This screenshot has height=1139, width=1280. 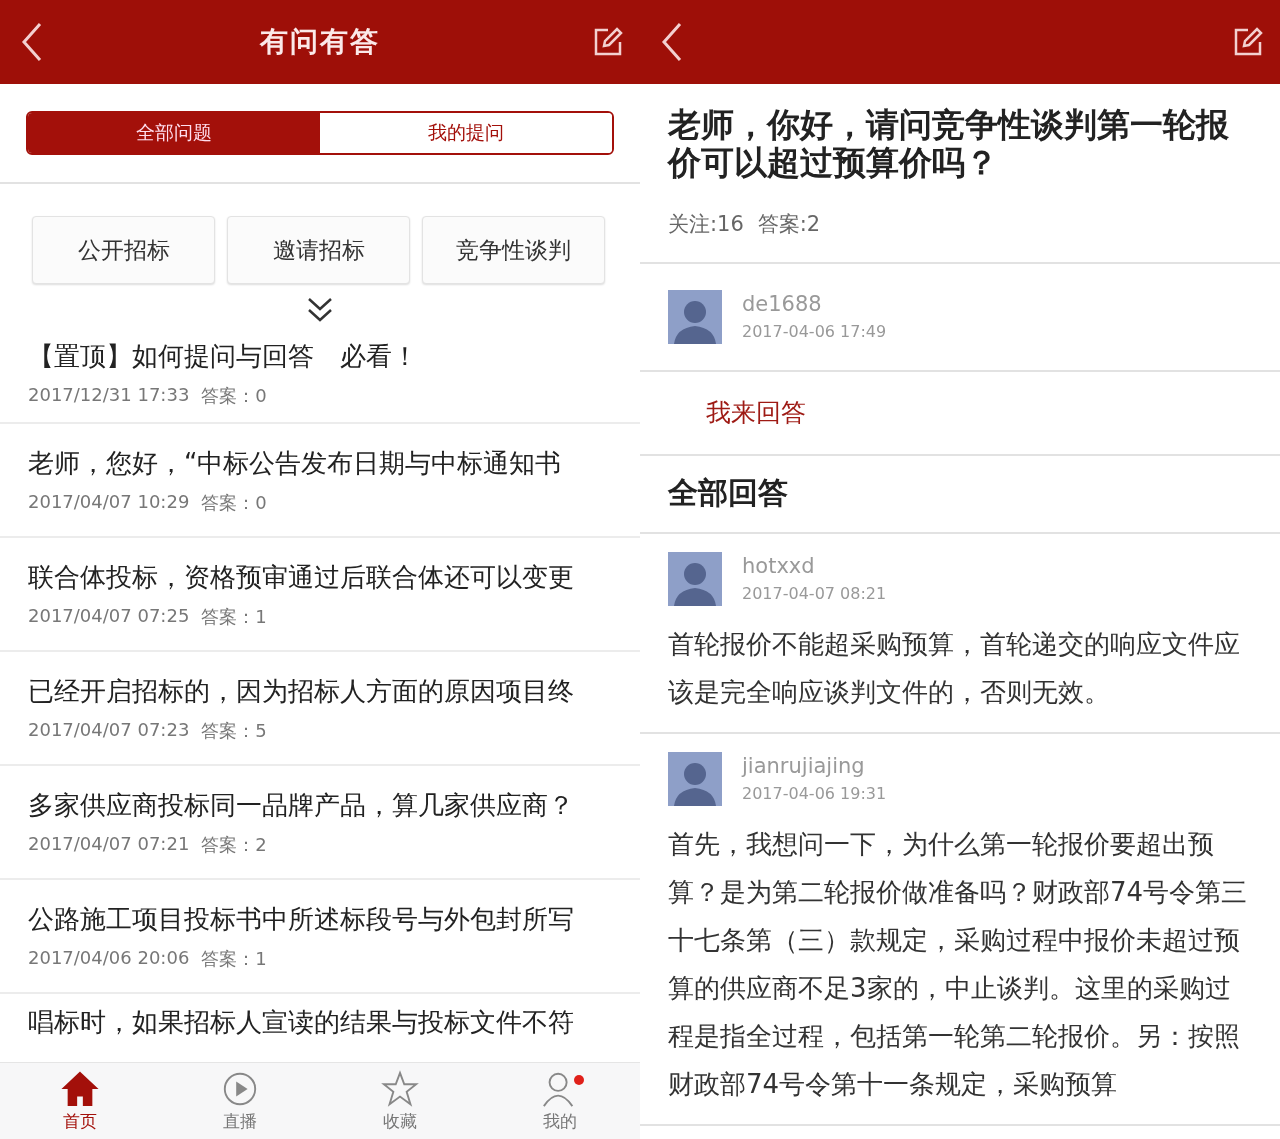 I want to click on answer-count: 答案:2, so click(x=789, y=224).